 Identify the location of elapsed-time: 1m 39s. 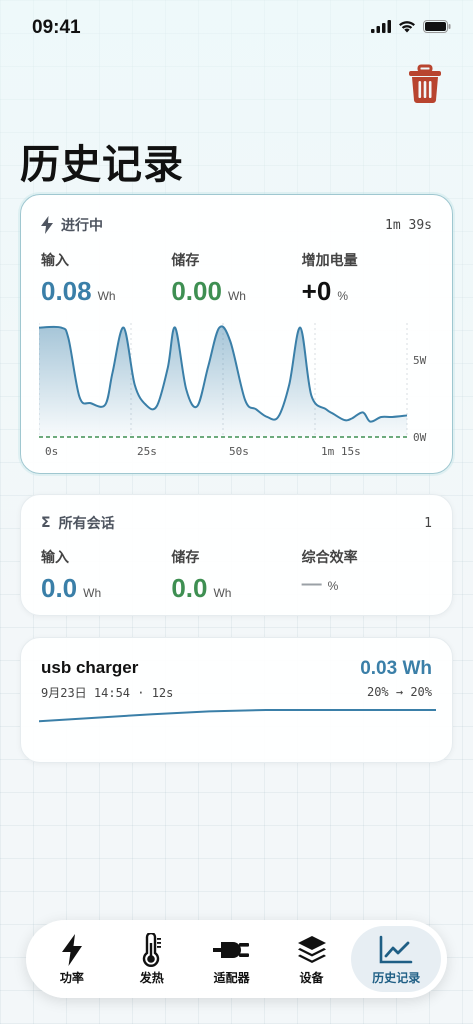
(408, 225).